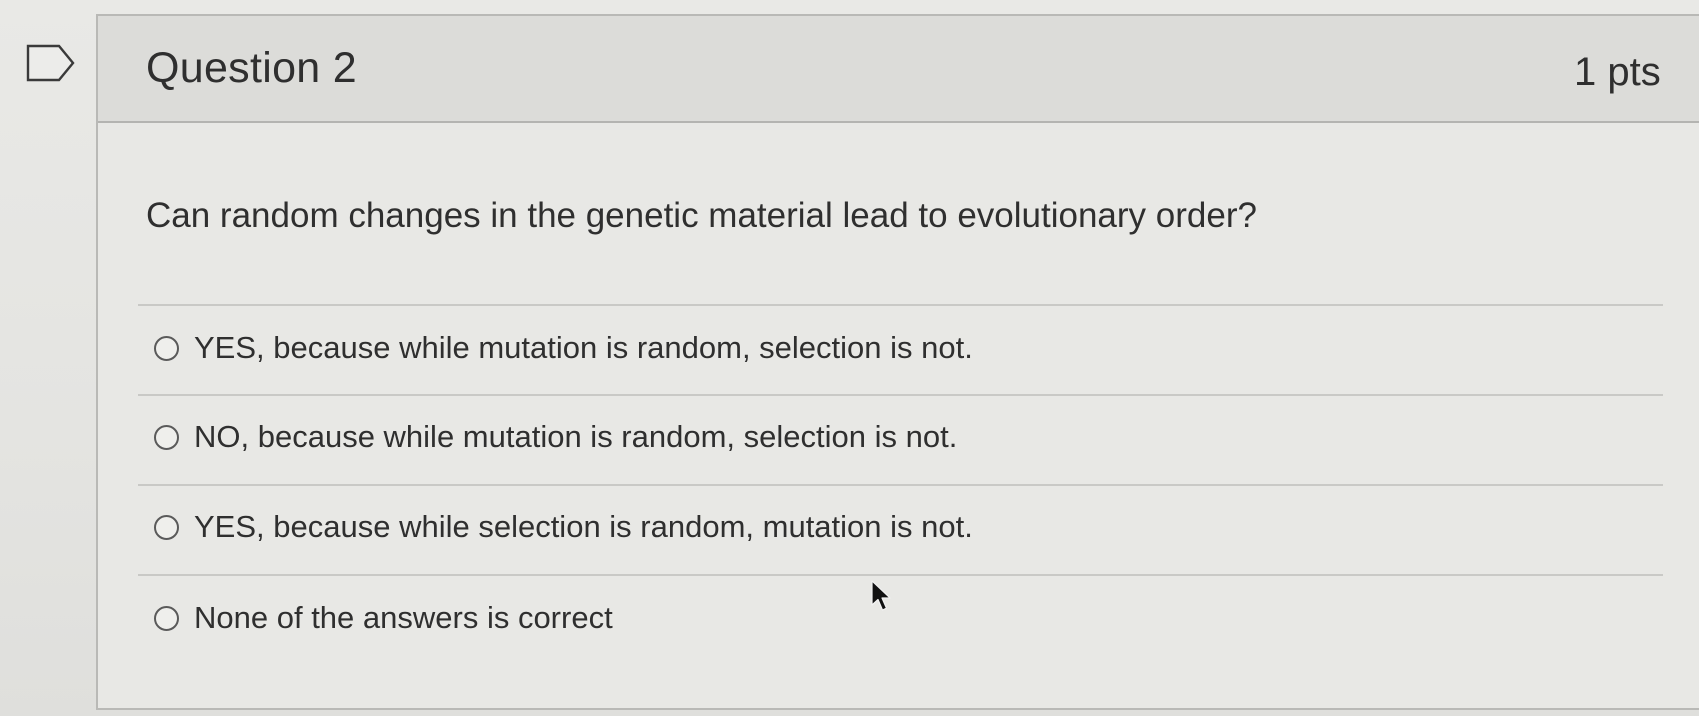 The width and height of the screenshot is (1699, 716). I want to click on answer-option-4: None of the answers is correct, so click(383, 618).